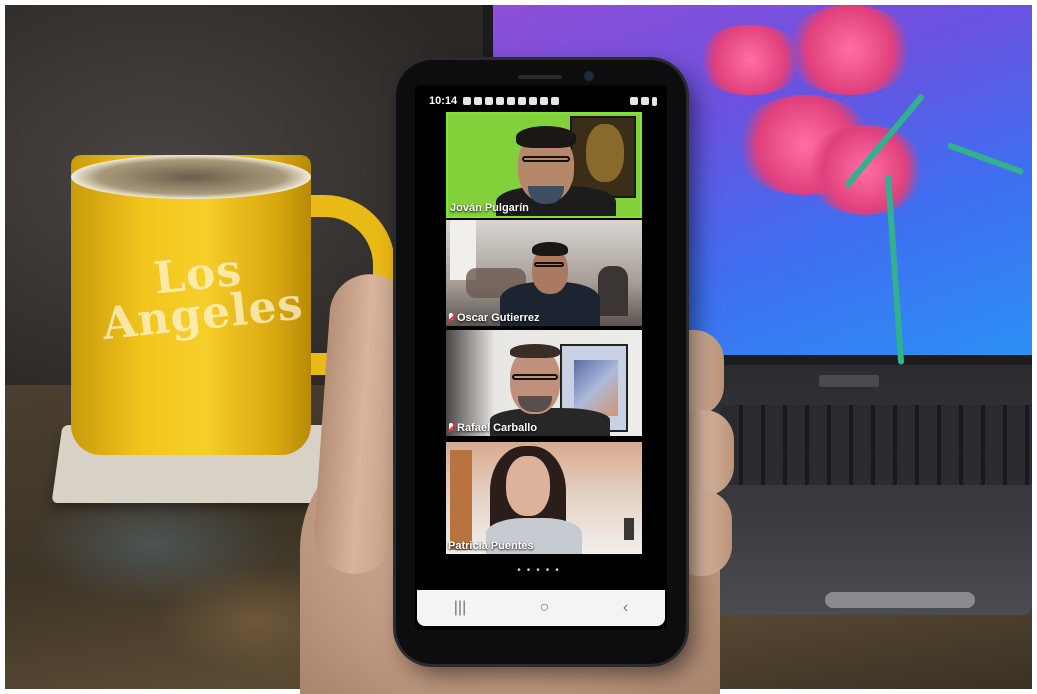  Describe the element at coordinates (625, 608) in the screenshot. I see `back-button: ‹` at that location.